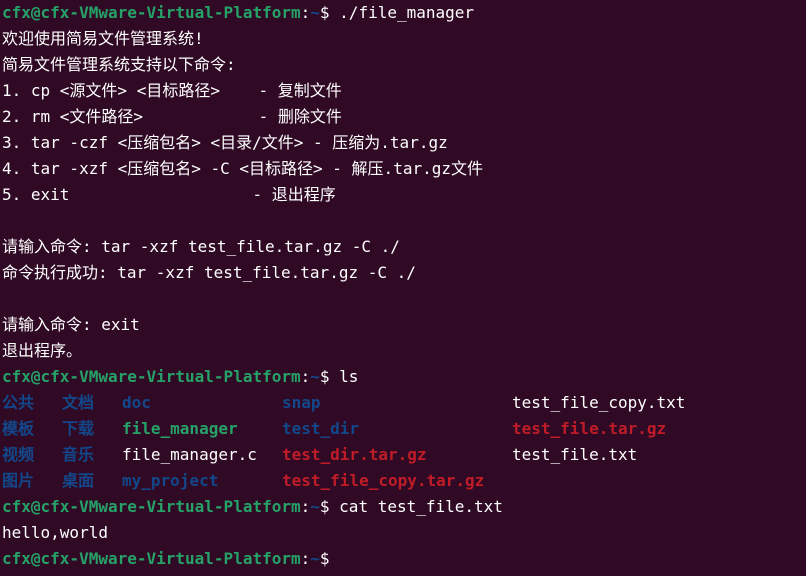 The width and height of the screenshot is (806, 576). What do you see at coordinates (172, 90) in the screenshot?
I see `menu-item-1: 1. cp <源文件> <目标路径> - 复制文件` at bounding box center [172, 90].